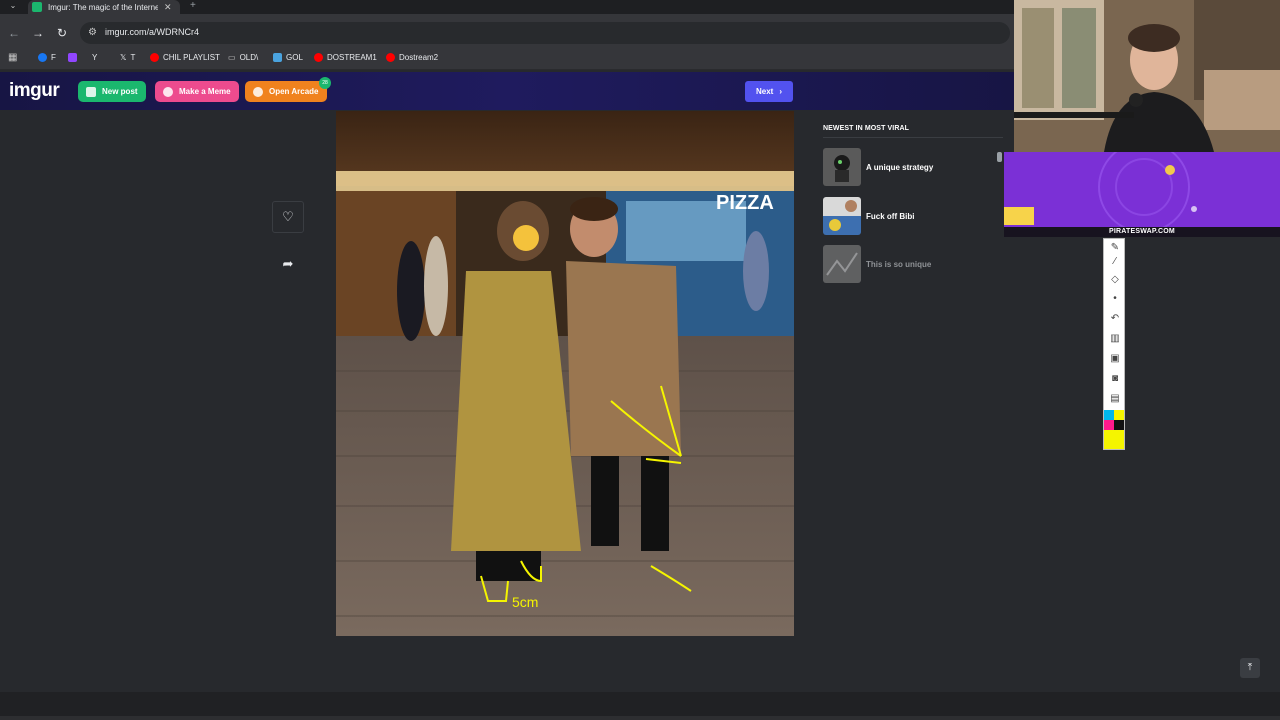 Image resolution: width=1280 pixels, height=720 pixels. I want to click on tab-search-icon: ⌄, so click(13, 7).